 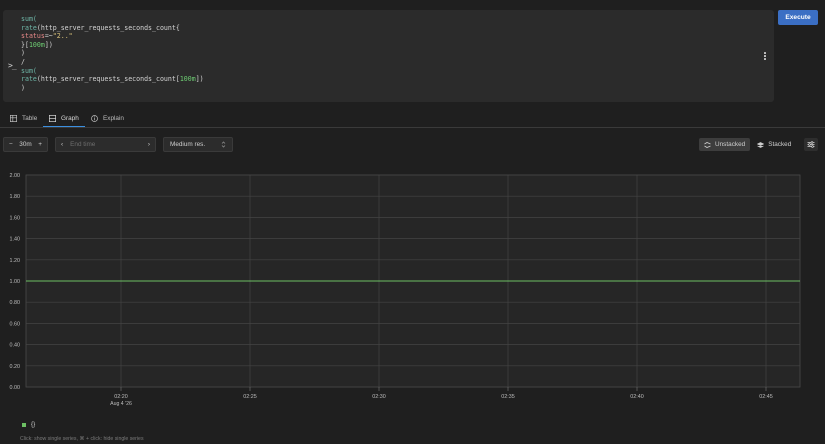 I want to click on y-tick-label: 1.40, so click(x=15, y=240).